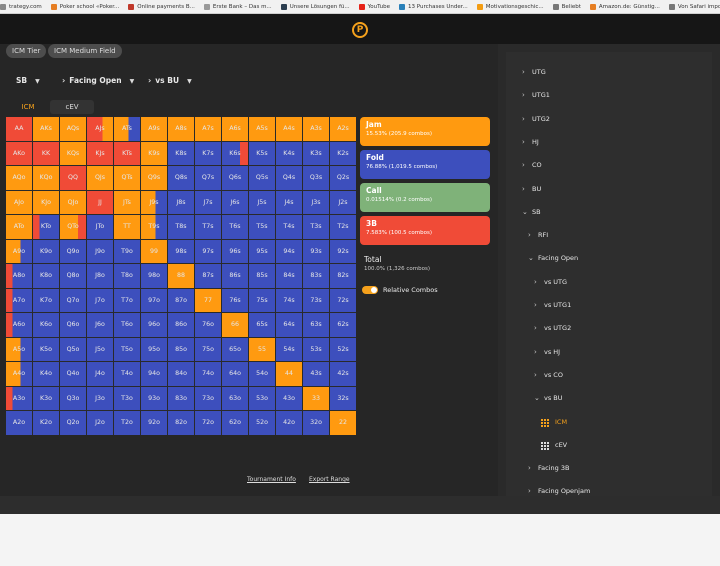 Image resolution: width=720 pixels, height=566 pixels. I want to click on hand-cell: T4s, so click(289, 227).